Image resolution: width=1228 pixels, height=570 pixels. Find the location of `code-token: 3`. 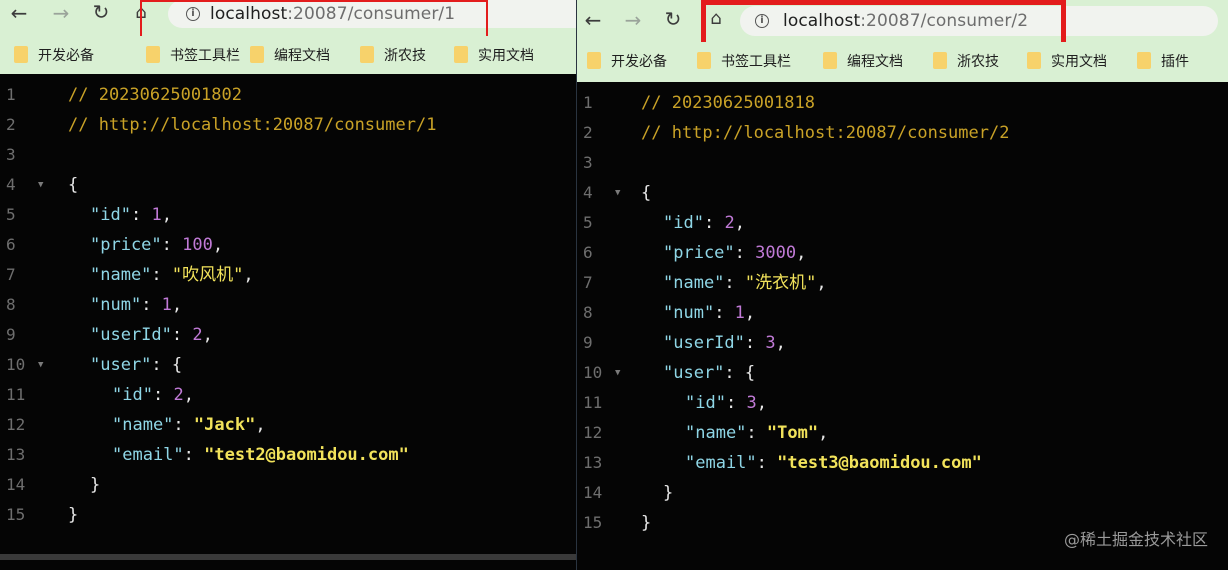

code-token: 3 is located at coordinates (770, 343).